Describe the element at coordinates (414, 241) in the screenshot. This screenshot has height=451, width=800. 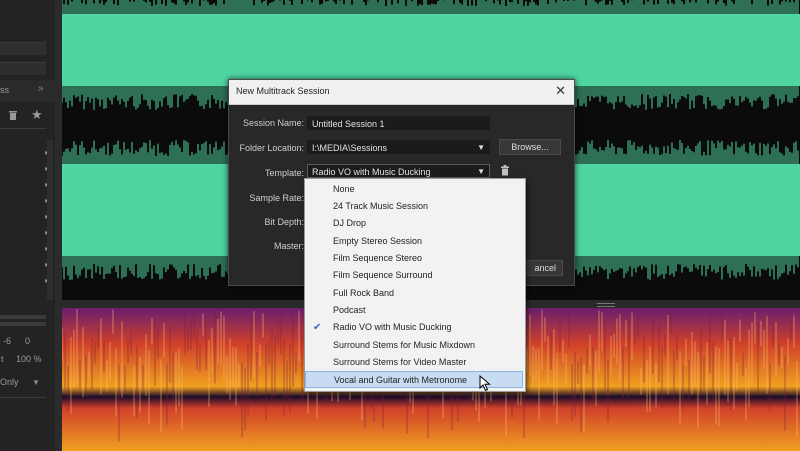
I see `template-option: Empty Stereo Session` at that location.